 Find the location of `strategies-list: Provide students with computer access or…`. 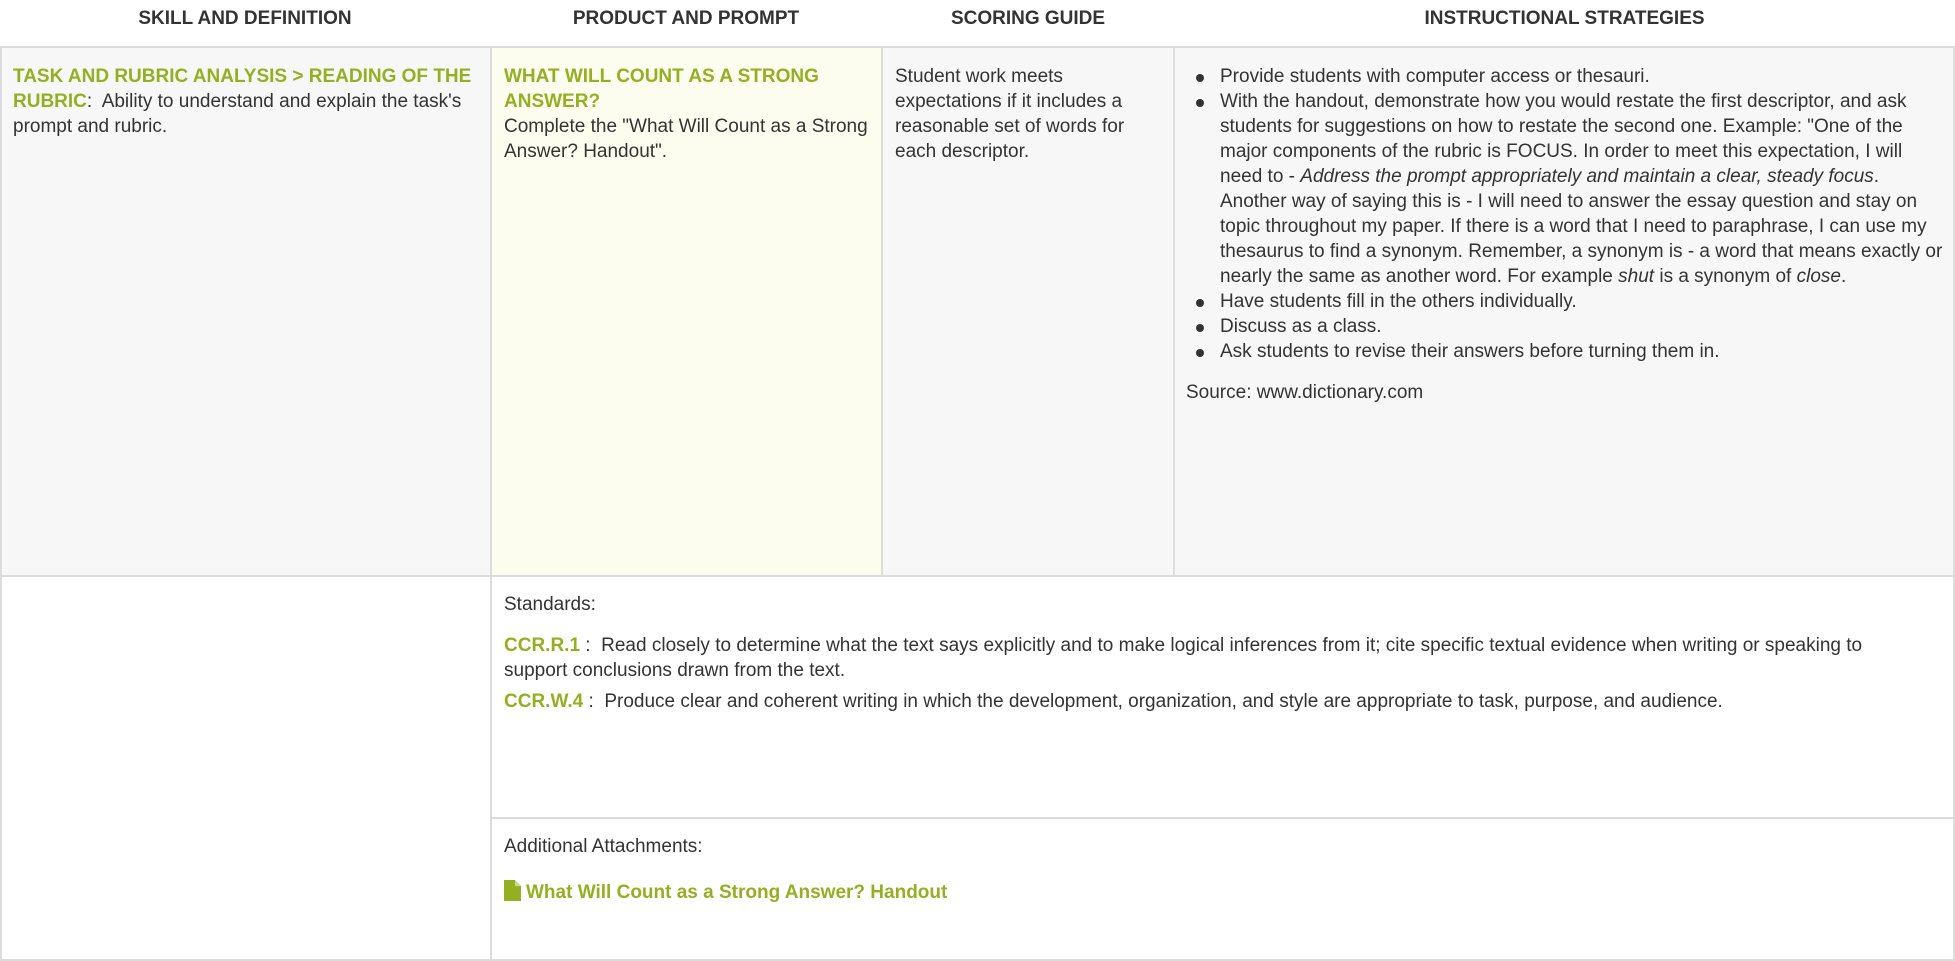

strategies-list: Provide students with computer access or… is located at coordinates (1564, 214).